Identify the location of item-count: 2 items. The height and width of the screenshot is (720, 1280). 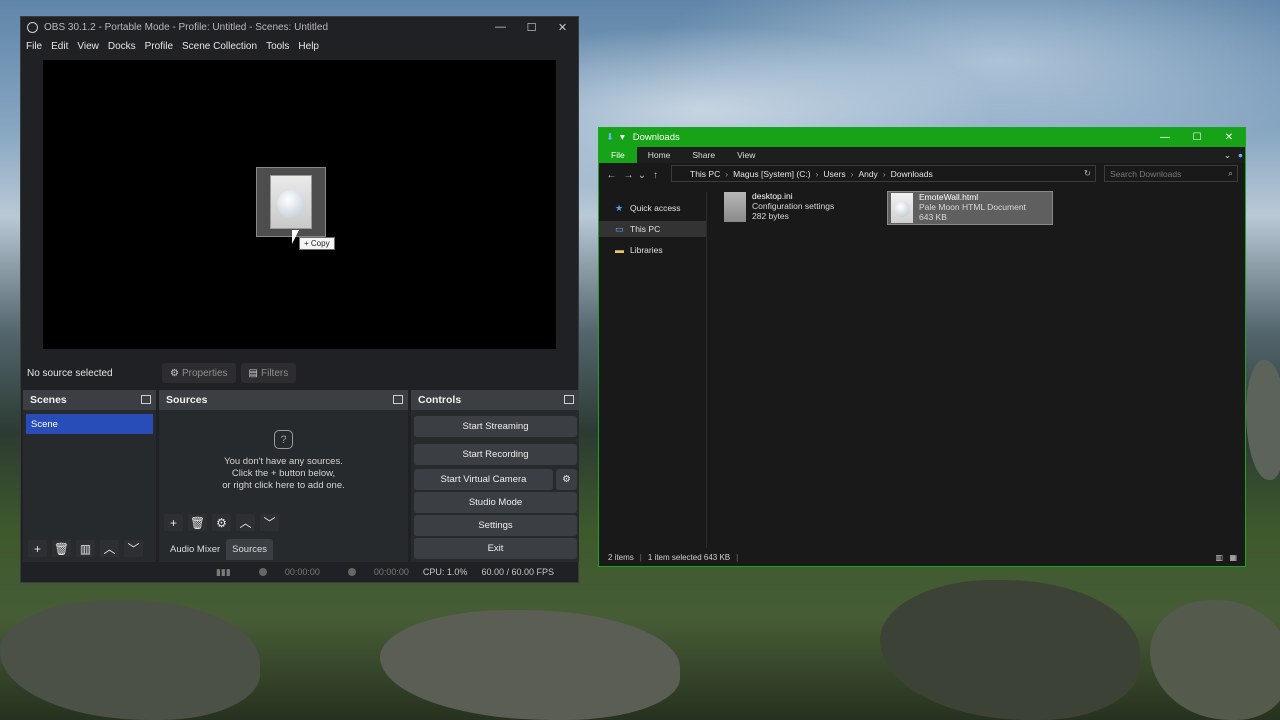
(621, 557).